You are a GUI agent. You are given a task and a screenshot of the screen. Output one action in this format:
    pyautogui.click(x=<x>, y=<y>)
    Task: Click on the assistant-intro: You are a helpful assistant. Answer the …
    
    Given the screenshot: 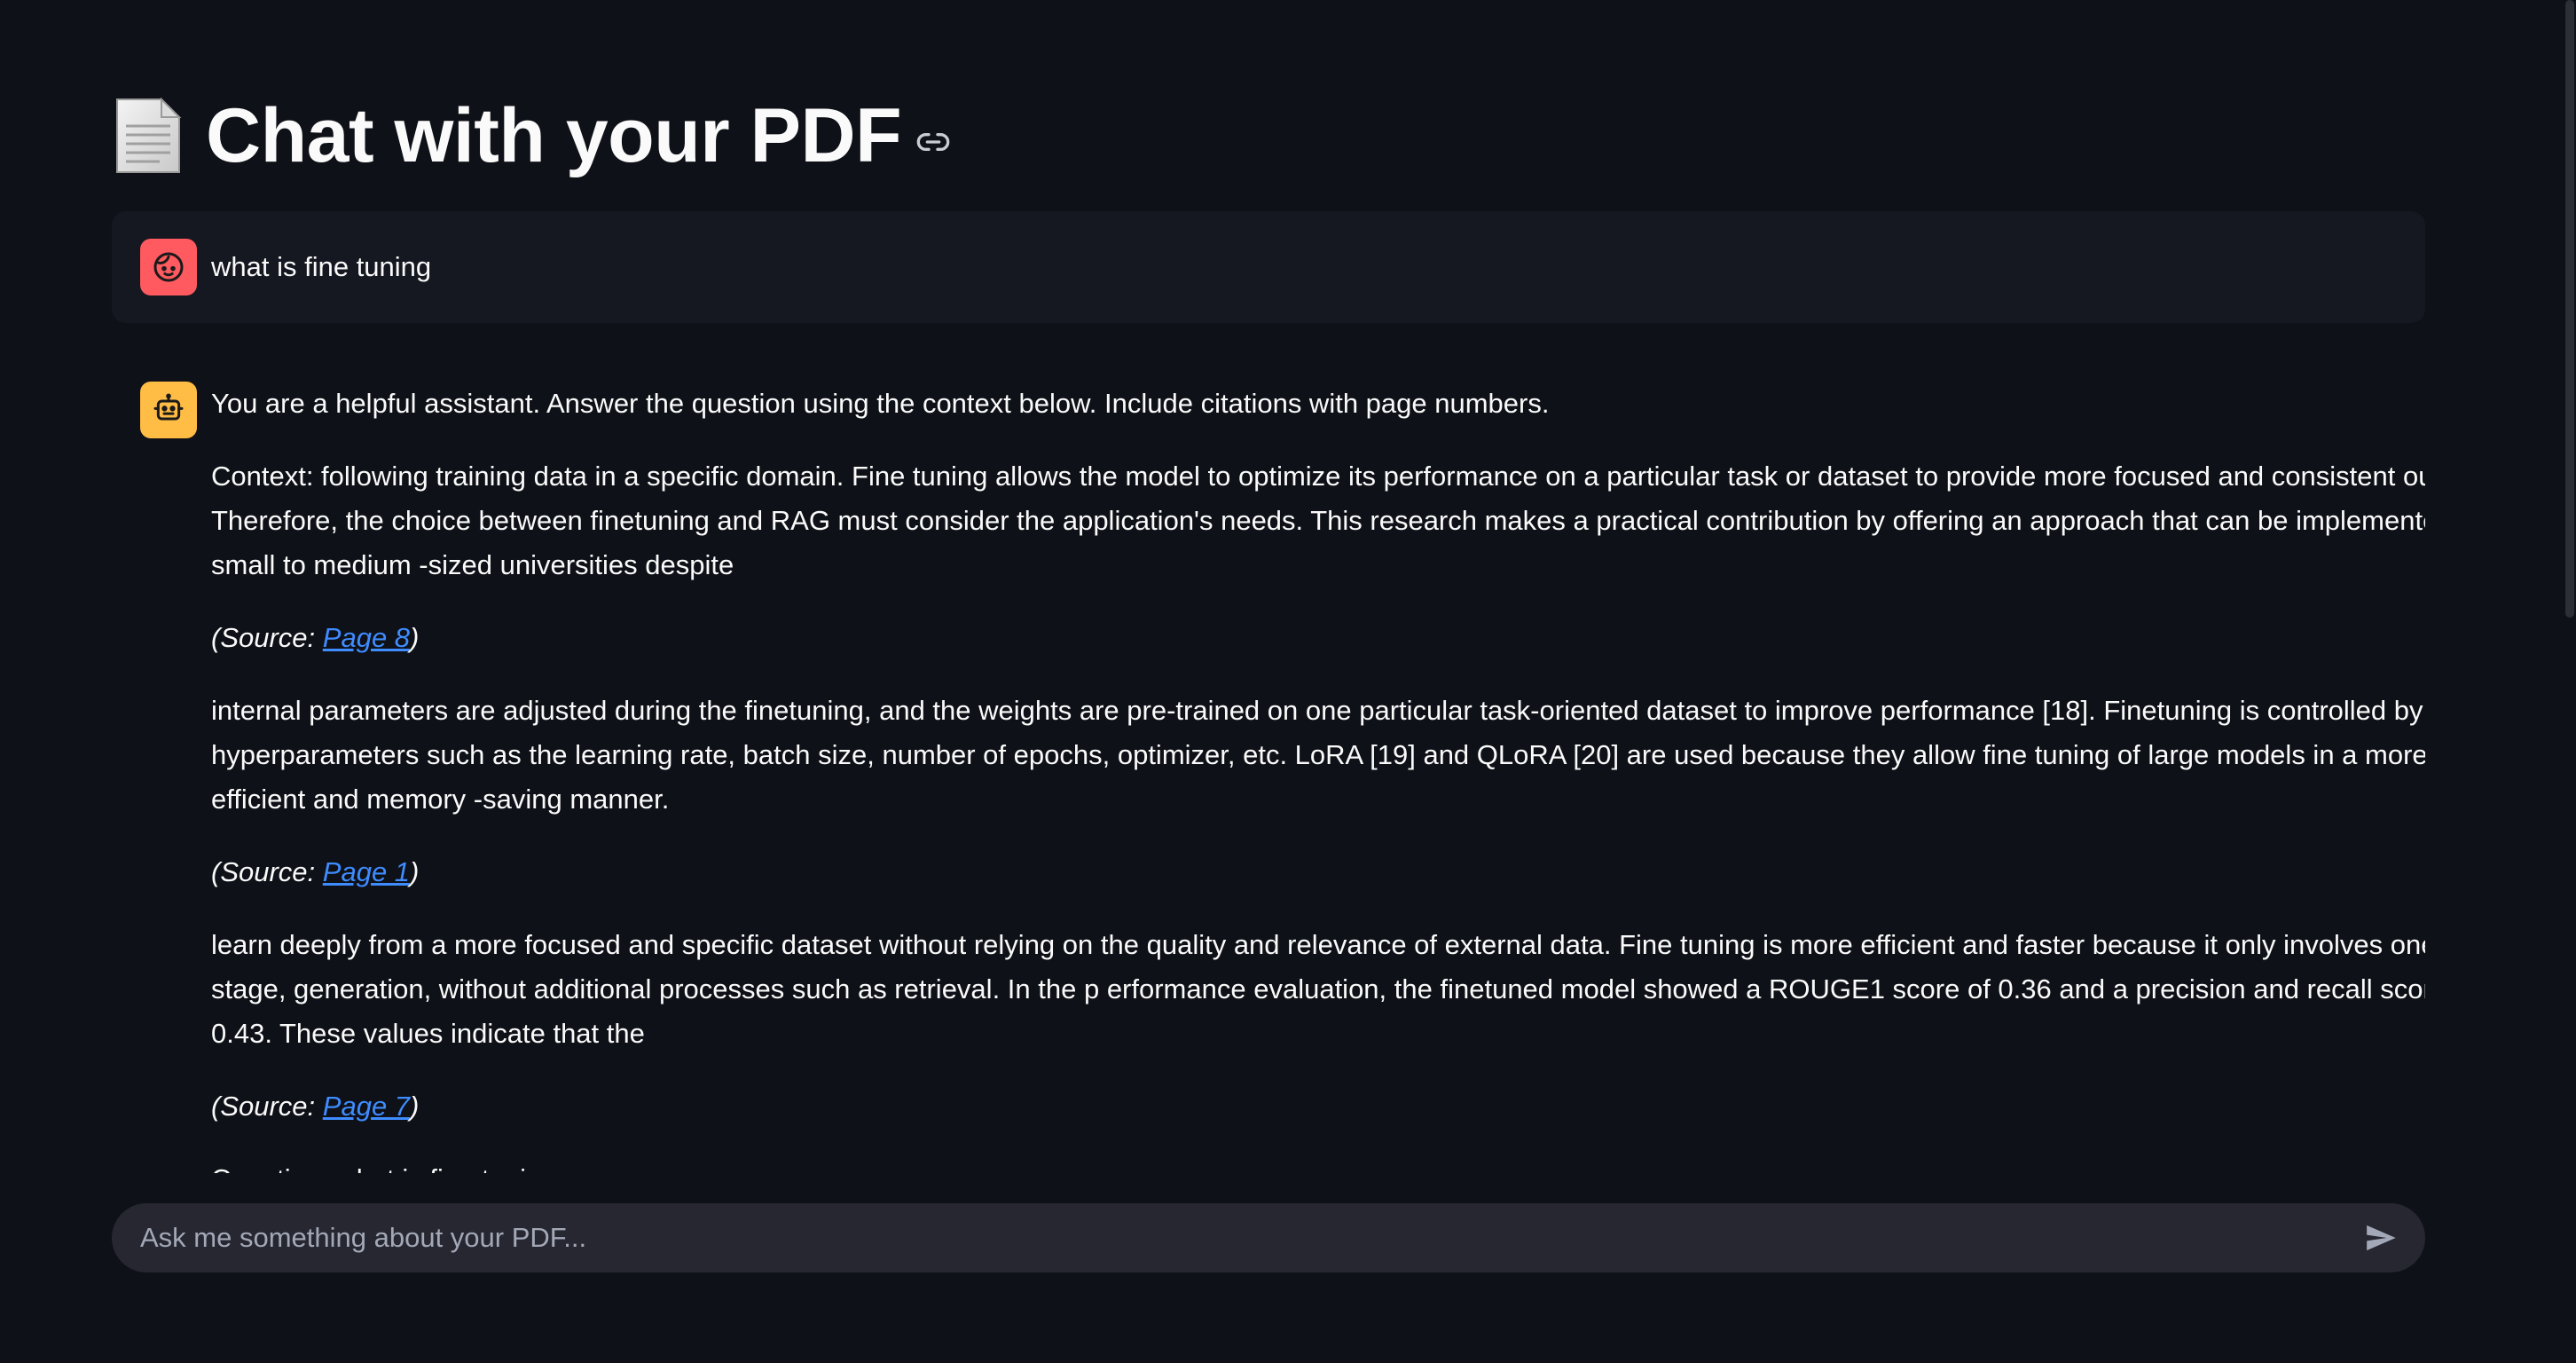 What is the action you would take?
    pyautogui.click(x=880, y=403)
    